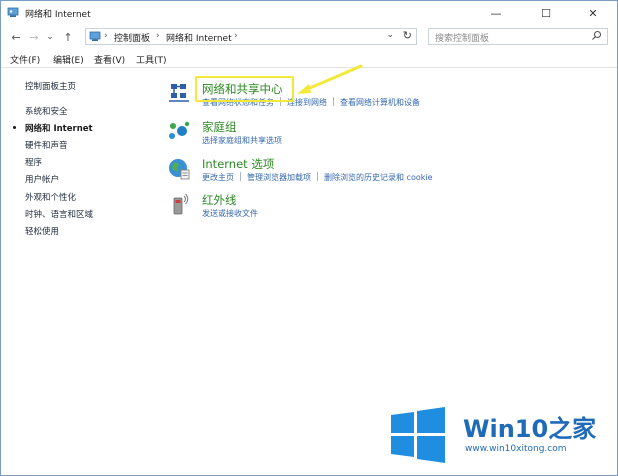 The width and height of the screenshot is (618, 476). Describe the element at coordinates (516, 449) in the screenshot. I see `watermark-url: www.win10xitong.com` at that location.